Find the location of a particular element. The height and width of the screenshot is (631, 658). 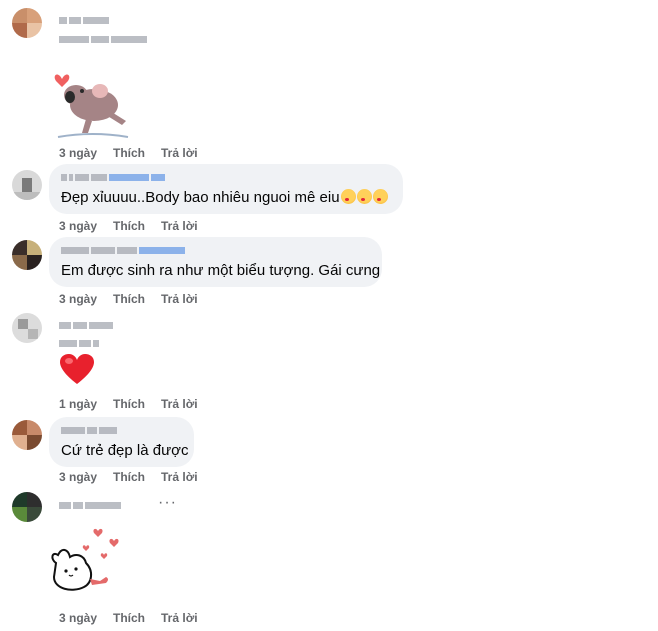

comment-bubble: Đẹp xỉuuuu..Body bao nhiêu nguoi mê eiu is located at coordinates (226, 189).